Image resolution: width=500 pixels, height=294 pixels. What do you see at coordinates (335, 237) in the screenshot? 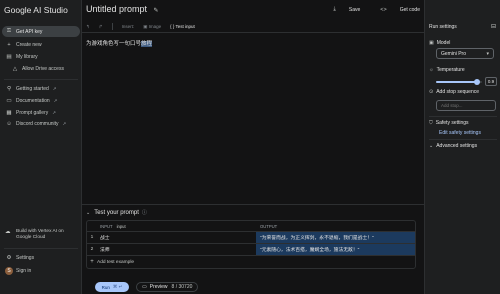
I see `output-cell: "为荣誉而战，为正义挥剑，永不退缩，我们是战士！"` at bounding box center [335, 237].